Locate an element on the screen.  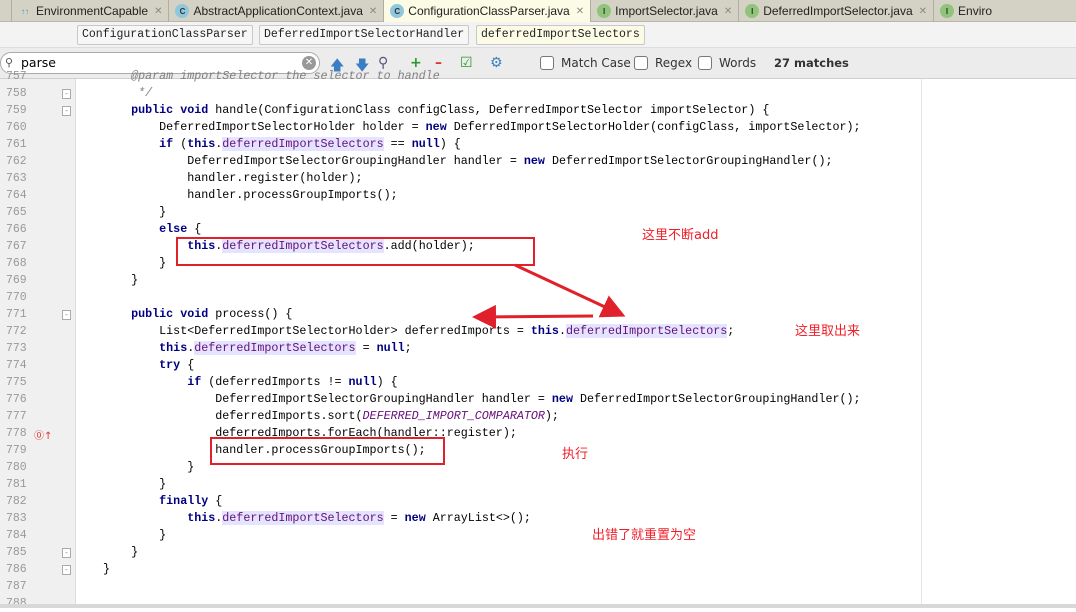
arrow-left is located at coordinates (533, 316).